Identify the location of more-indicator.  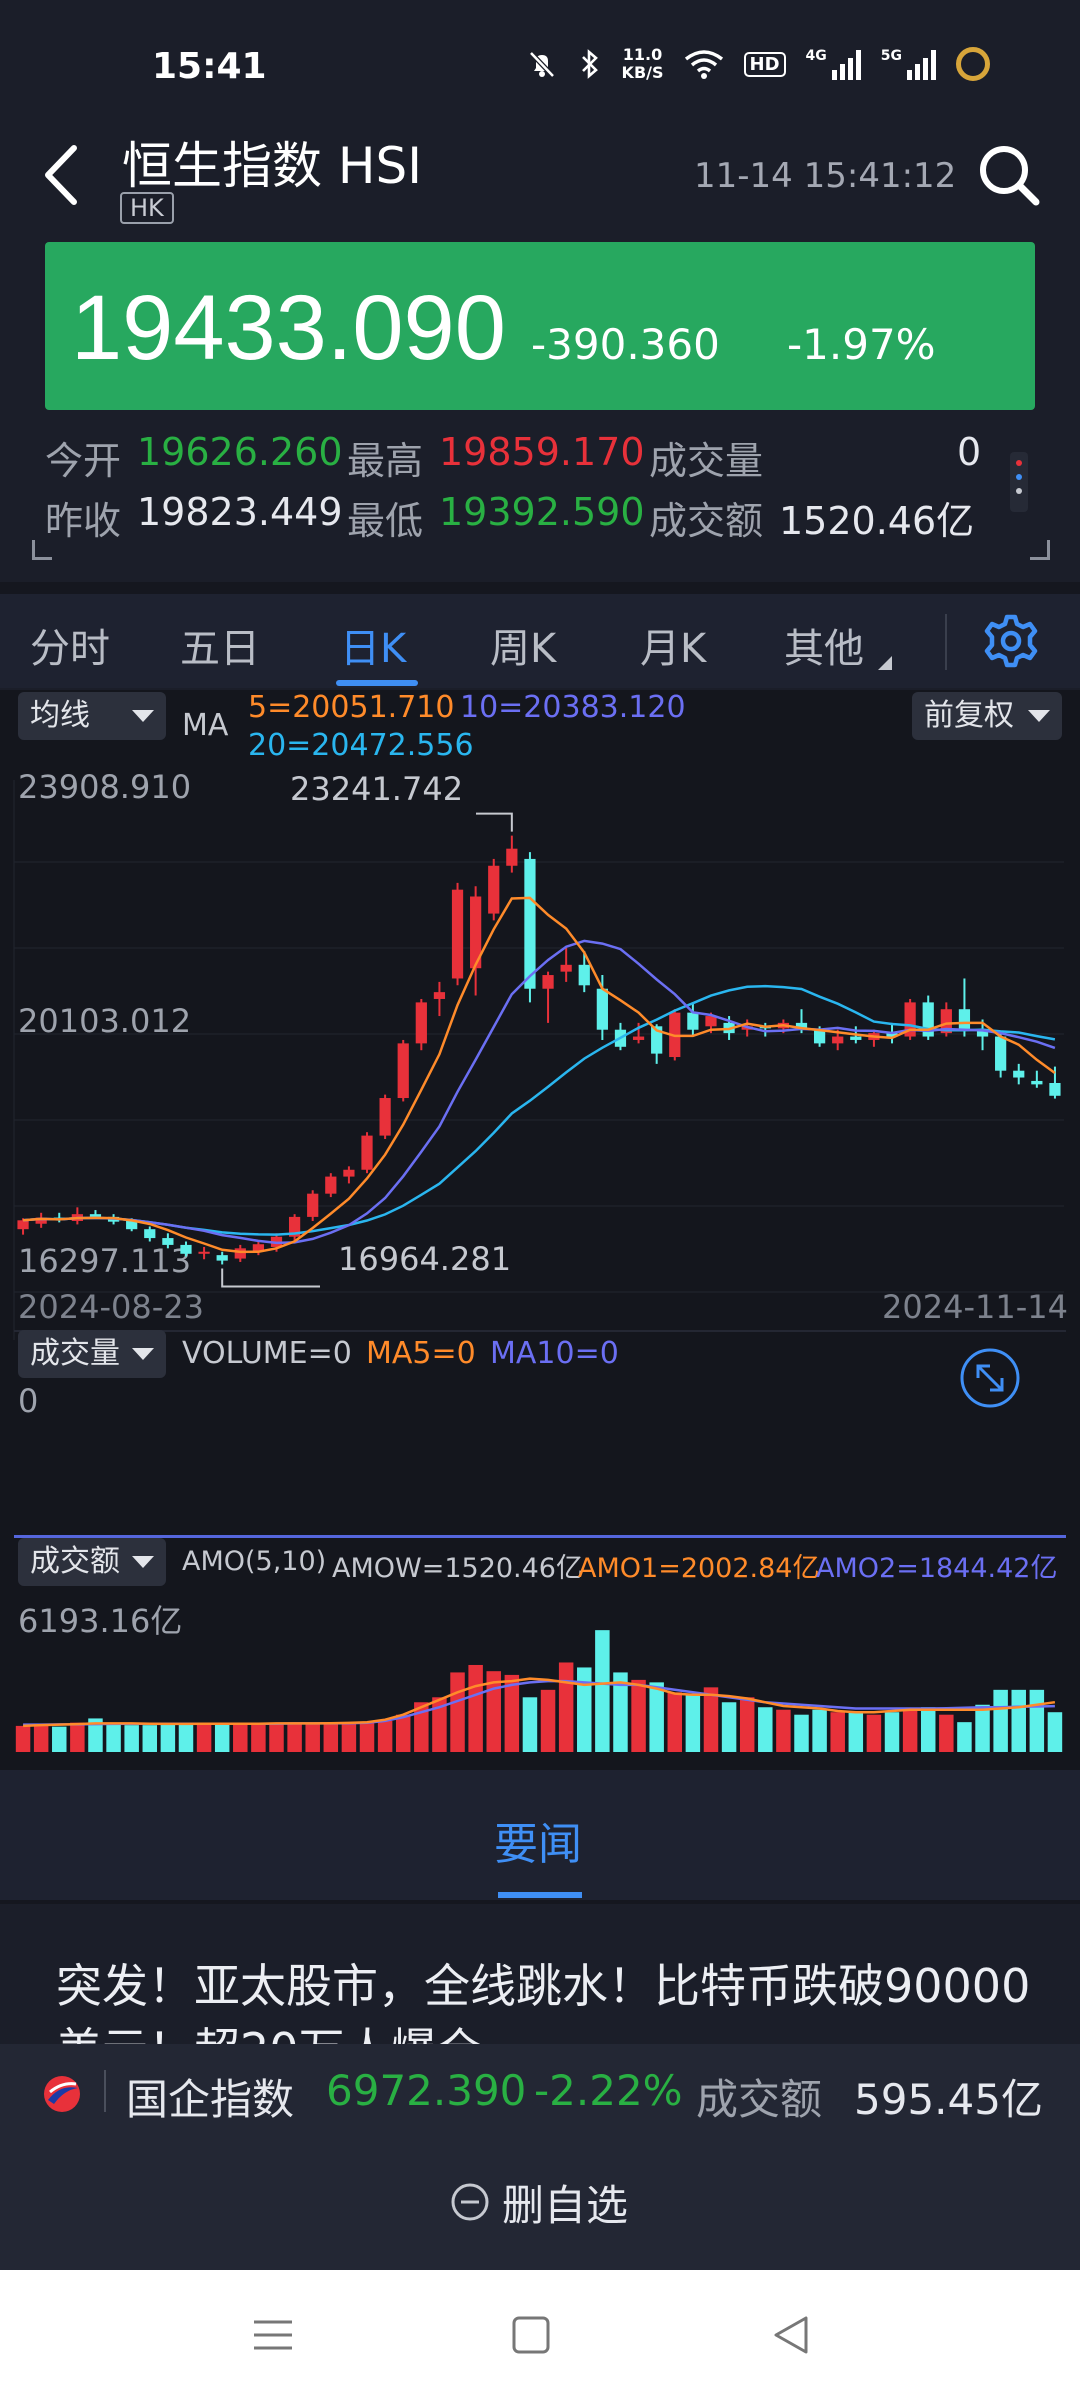
(1019, 482).